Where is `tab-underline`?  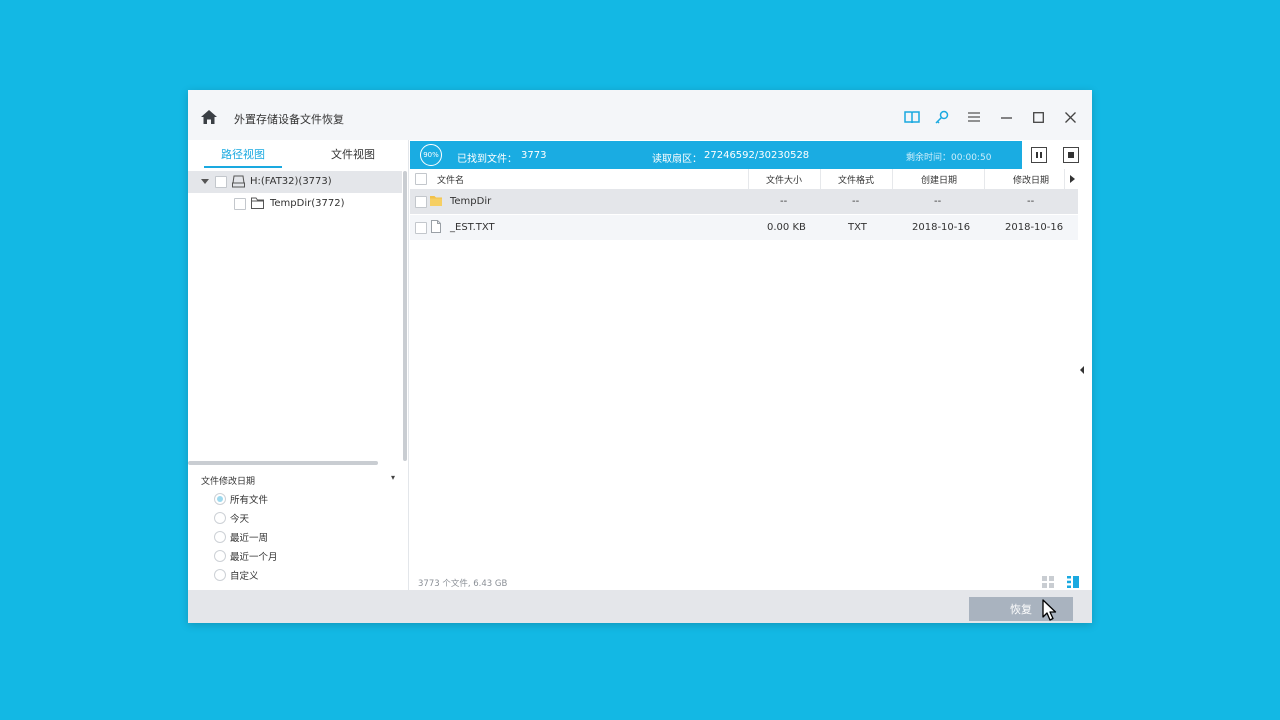 tab-underline is located at coordinates (243, 167).